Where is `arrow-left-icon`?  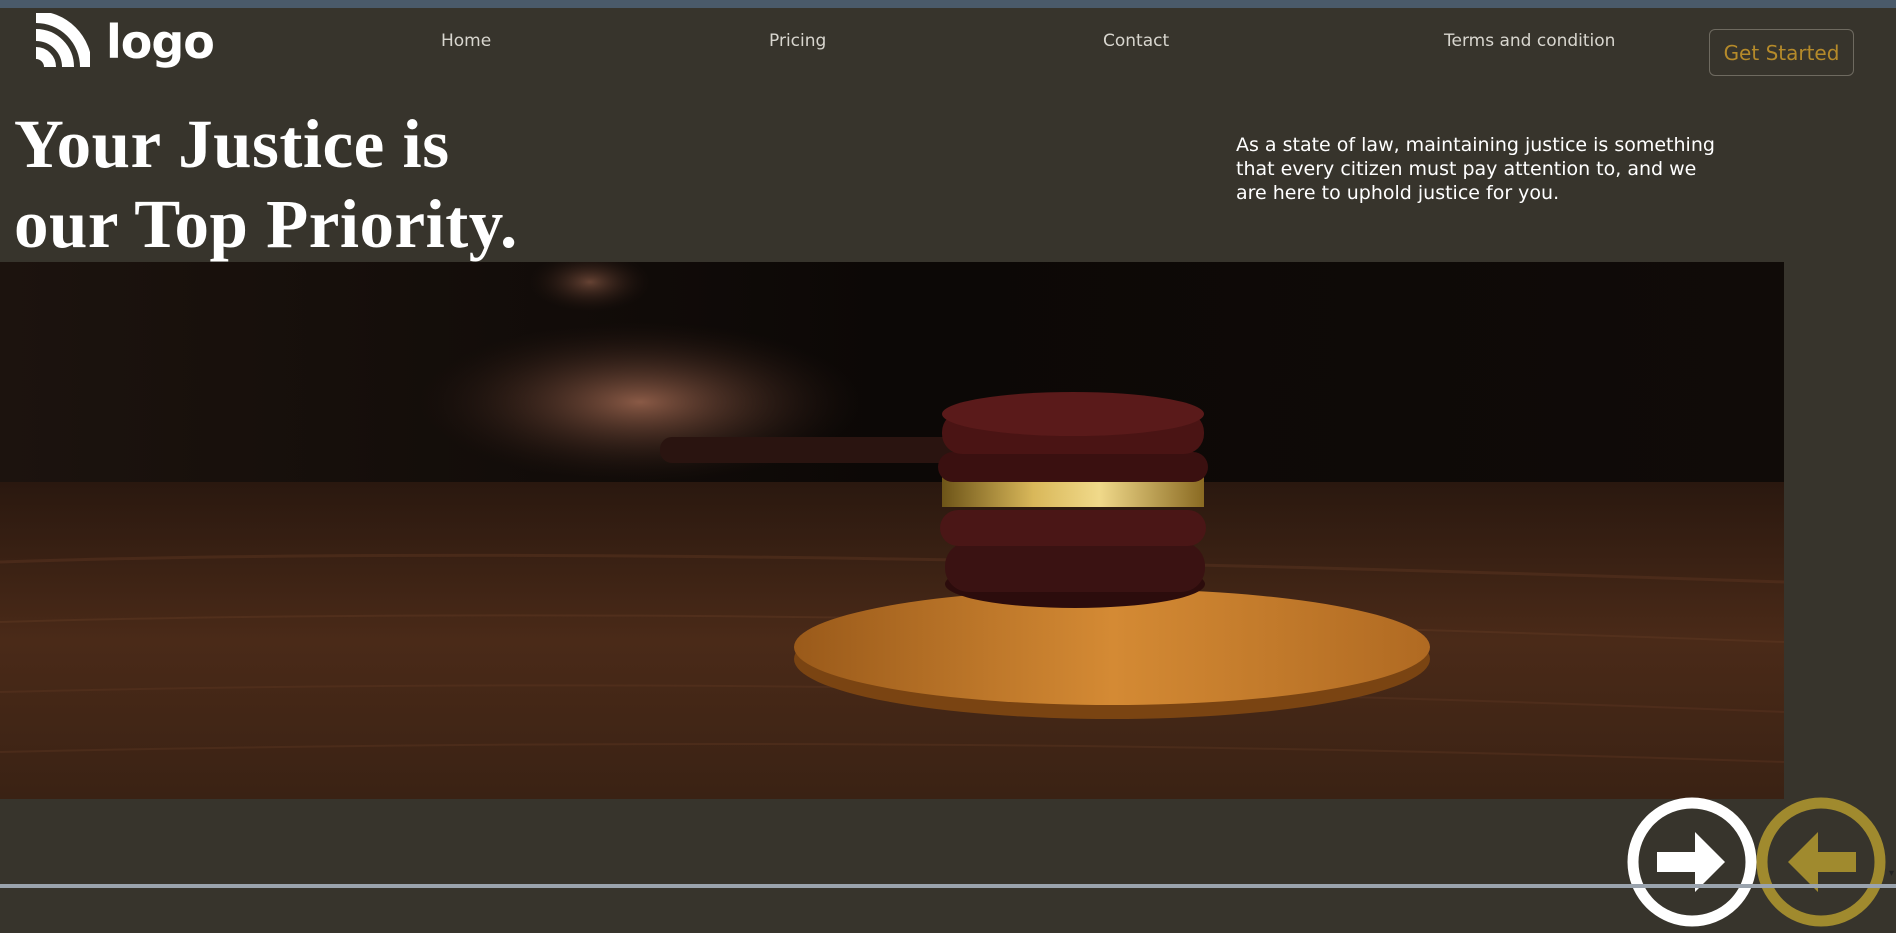 arrow-left-icon is located at coordinates (1821, 862).